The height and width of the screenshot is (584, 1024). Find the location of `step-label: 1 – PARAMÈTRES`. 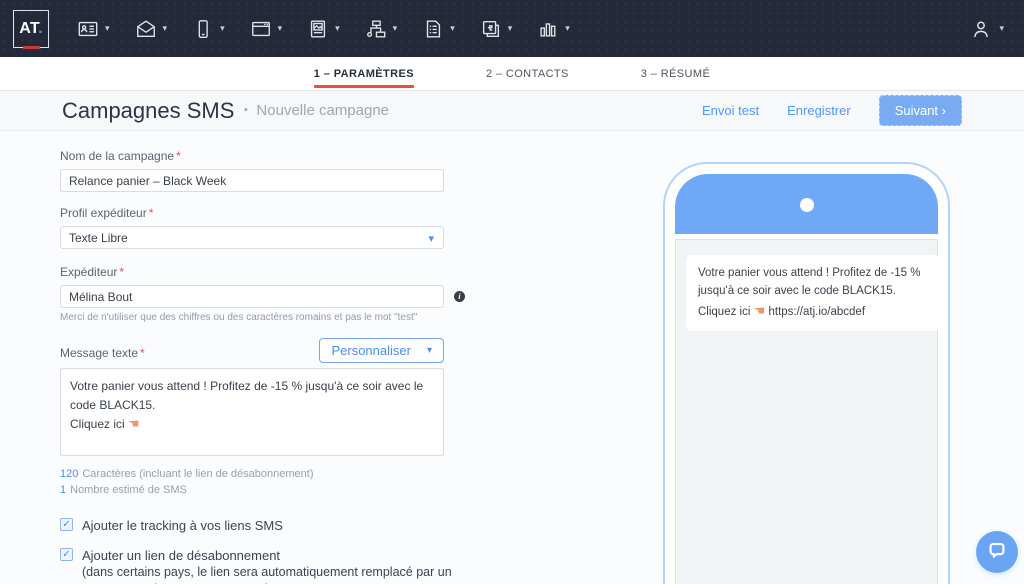

step-label: 1 – PARAMÈTRES is located at coordinates (363, 73).